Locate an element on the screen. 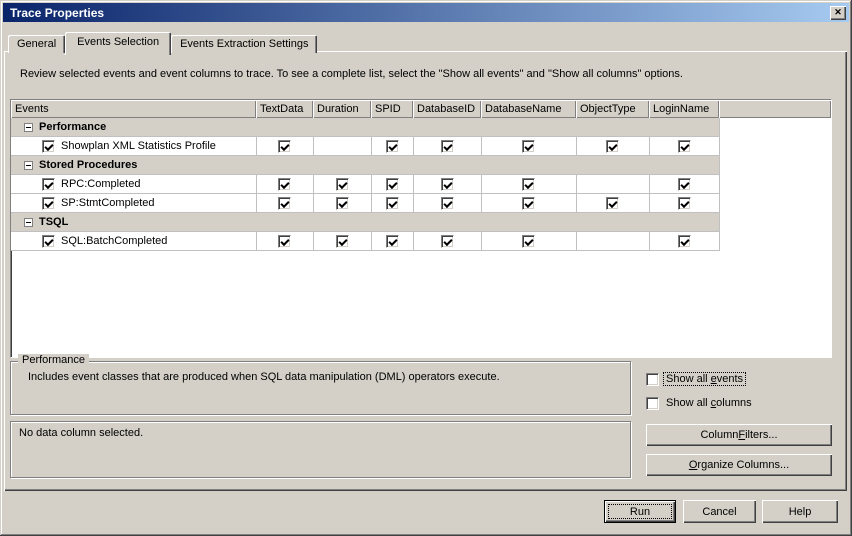  show-all-columns-option: Show all columns is located at coordinates (700, 403).